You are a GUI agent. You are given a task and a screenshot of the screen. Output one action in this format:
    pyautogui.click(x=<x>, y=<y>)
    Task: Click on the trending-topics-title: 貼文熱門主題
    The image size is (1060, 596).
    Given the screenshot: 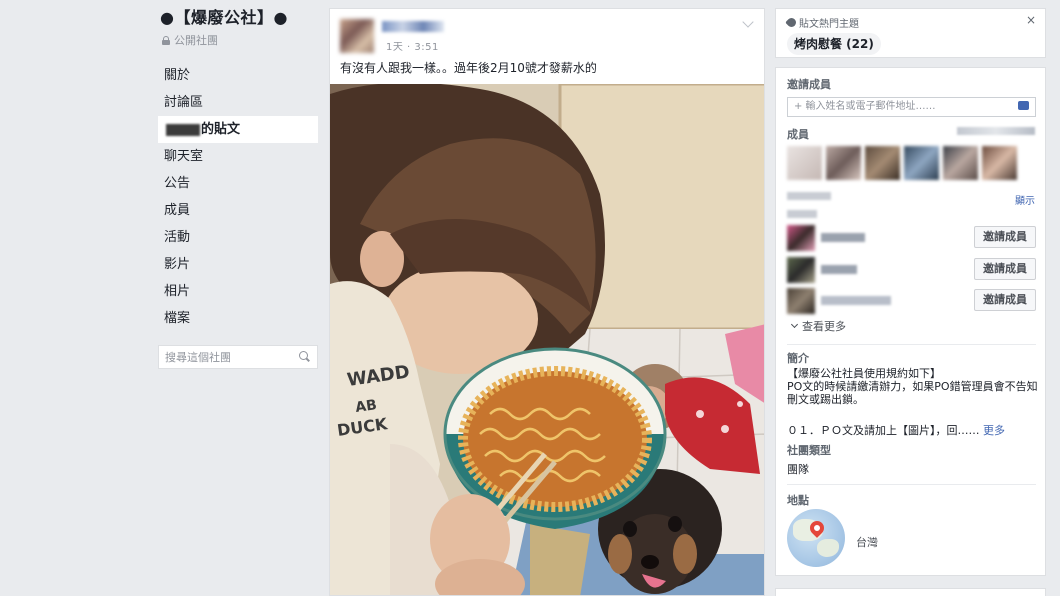 What is the action you would take?
    pyautogui.click(x=822, y=22)
    